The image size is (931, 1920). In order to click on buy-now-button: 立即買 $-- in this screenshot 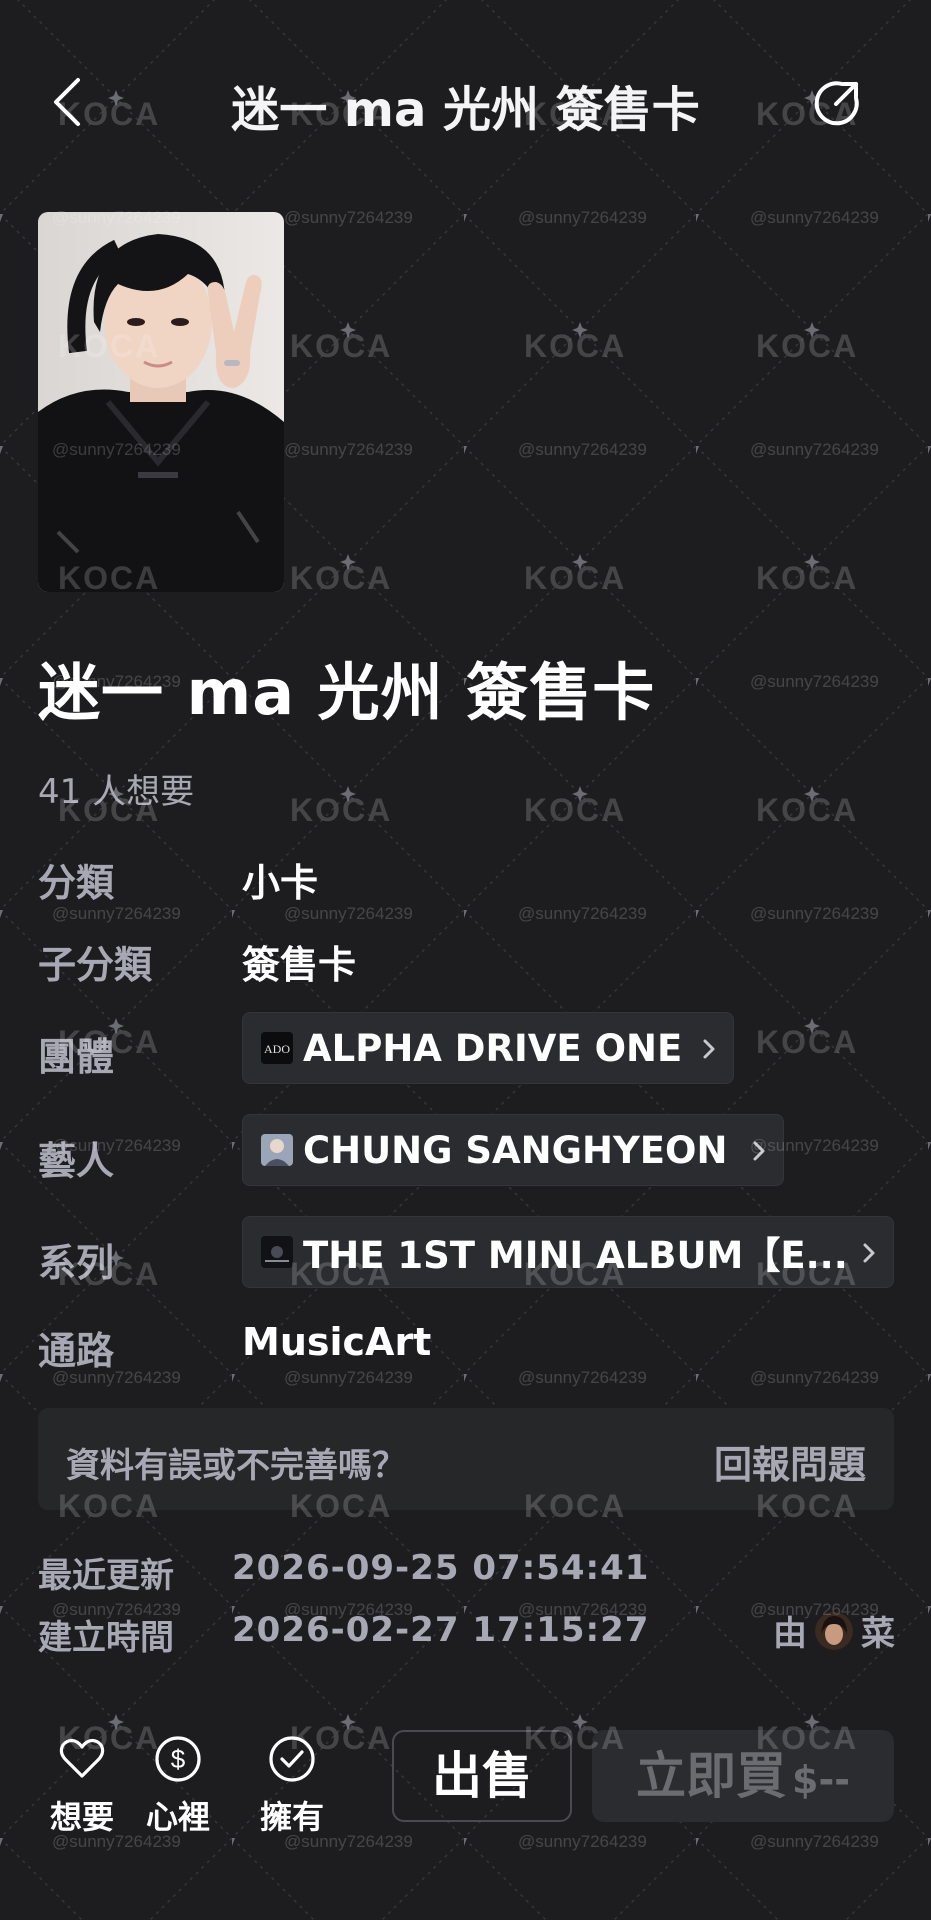, I will do `click(743, 1776)`.